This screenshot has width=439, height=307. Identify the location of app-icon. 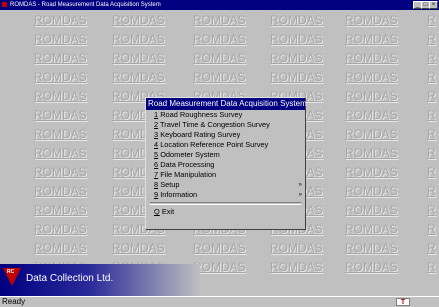
(4, 4).